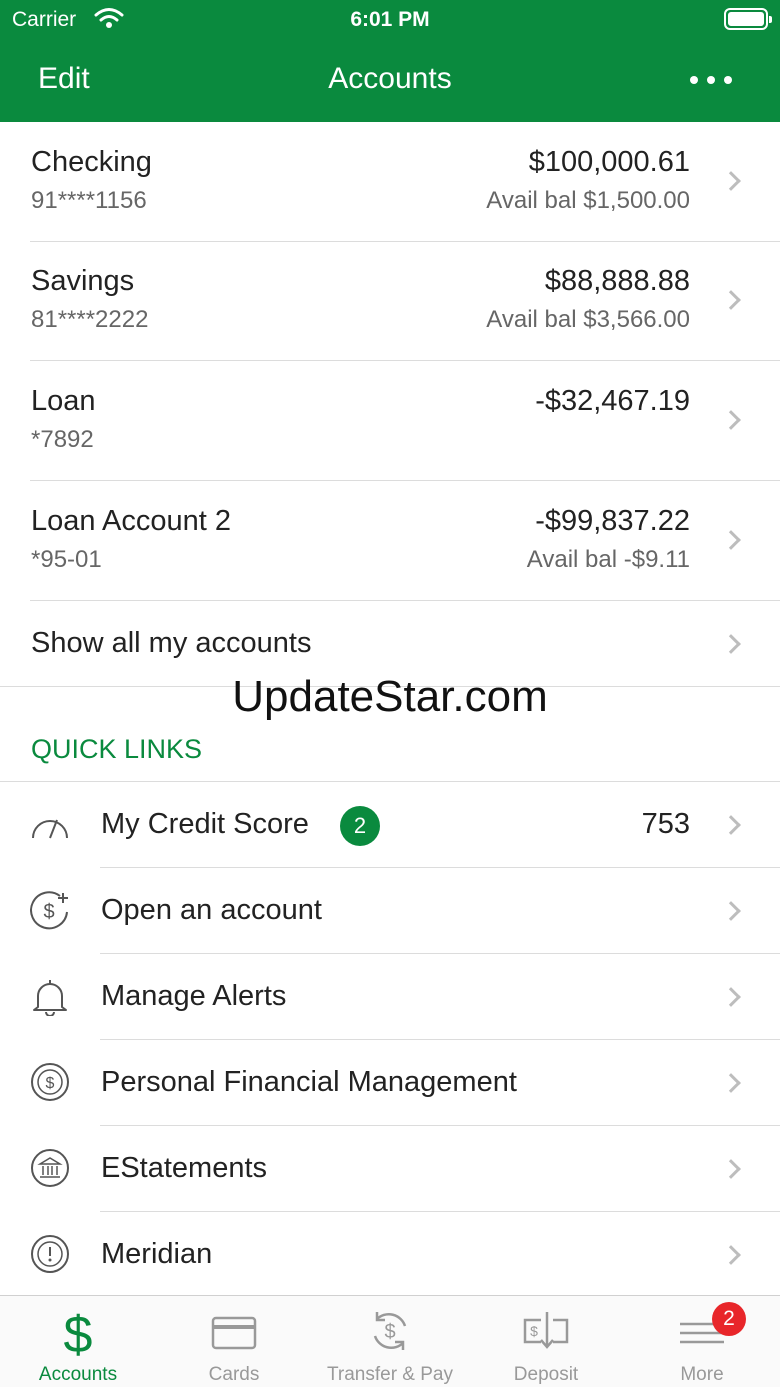 This screenshot has width=780, height=1387. I want to click on speedometer-icon, so click(50, 829).